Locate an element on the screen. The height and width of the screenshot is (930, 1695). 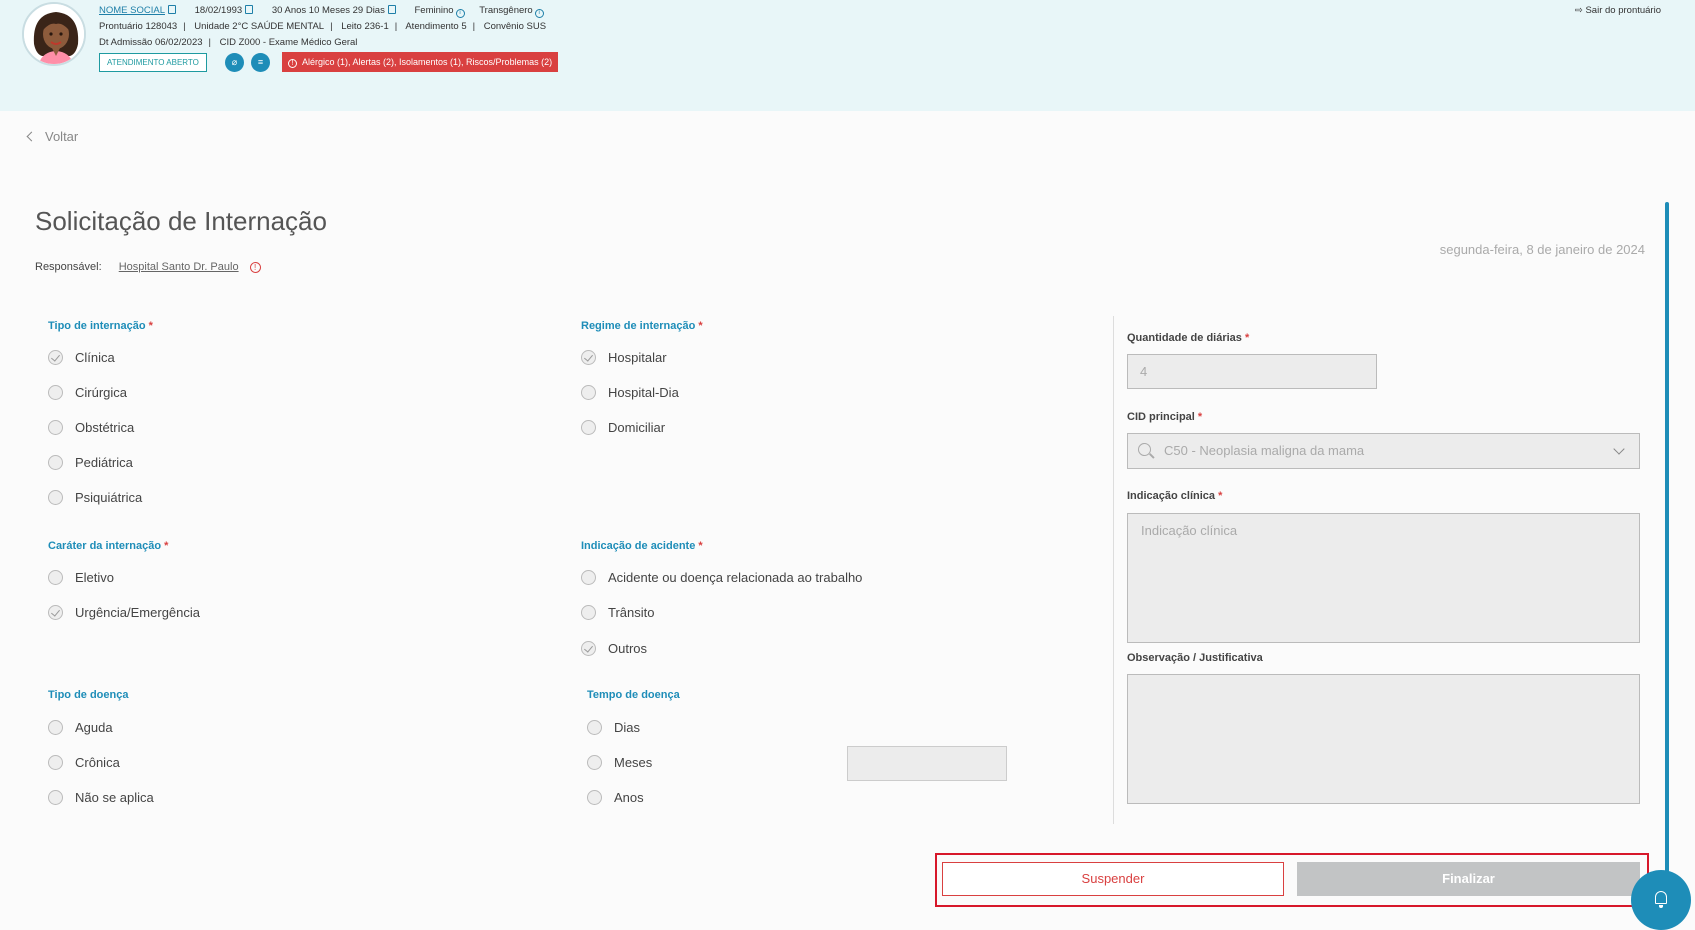
radio-doenca-cronica: Crônica is located at coordinates (84, 762).